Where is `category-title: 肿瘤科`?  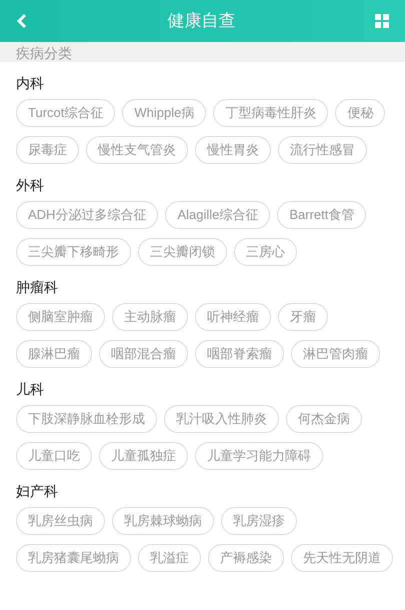 category-title: 肿瘤科 is located at coordinates (37, 287).